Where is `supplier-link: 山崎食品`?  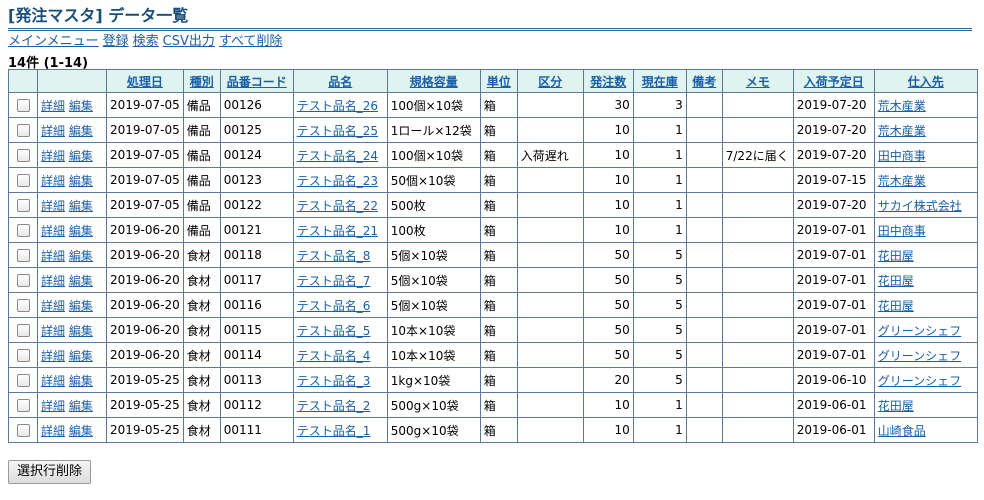 supplier-link: 山崎食品 is located at coordinates (902, 431).